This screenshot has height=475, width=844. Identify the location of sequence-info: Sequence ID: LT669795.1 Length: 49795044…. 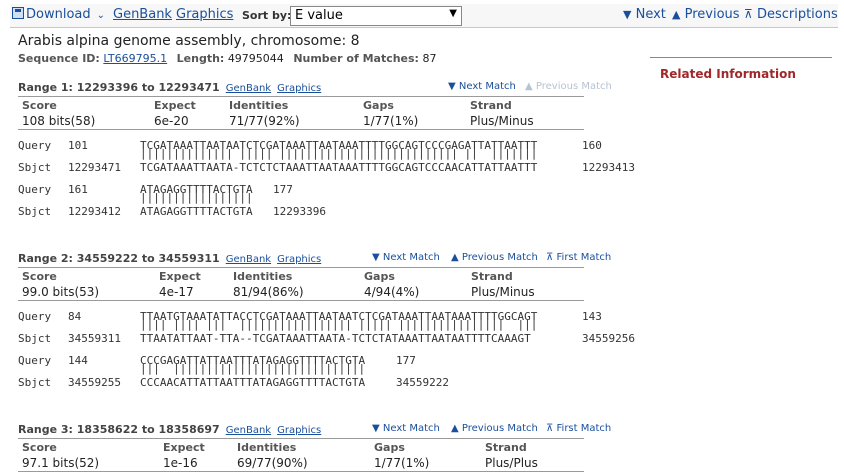
(227, 58).